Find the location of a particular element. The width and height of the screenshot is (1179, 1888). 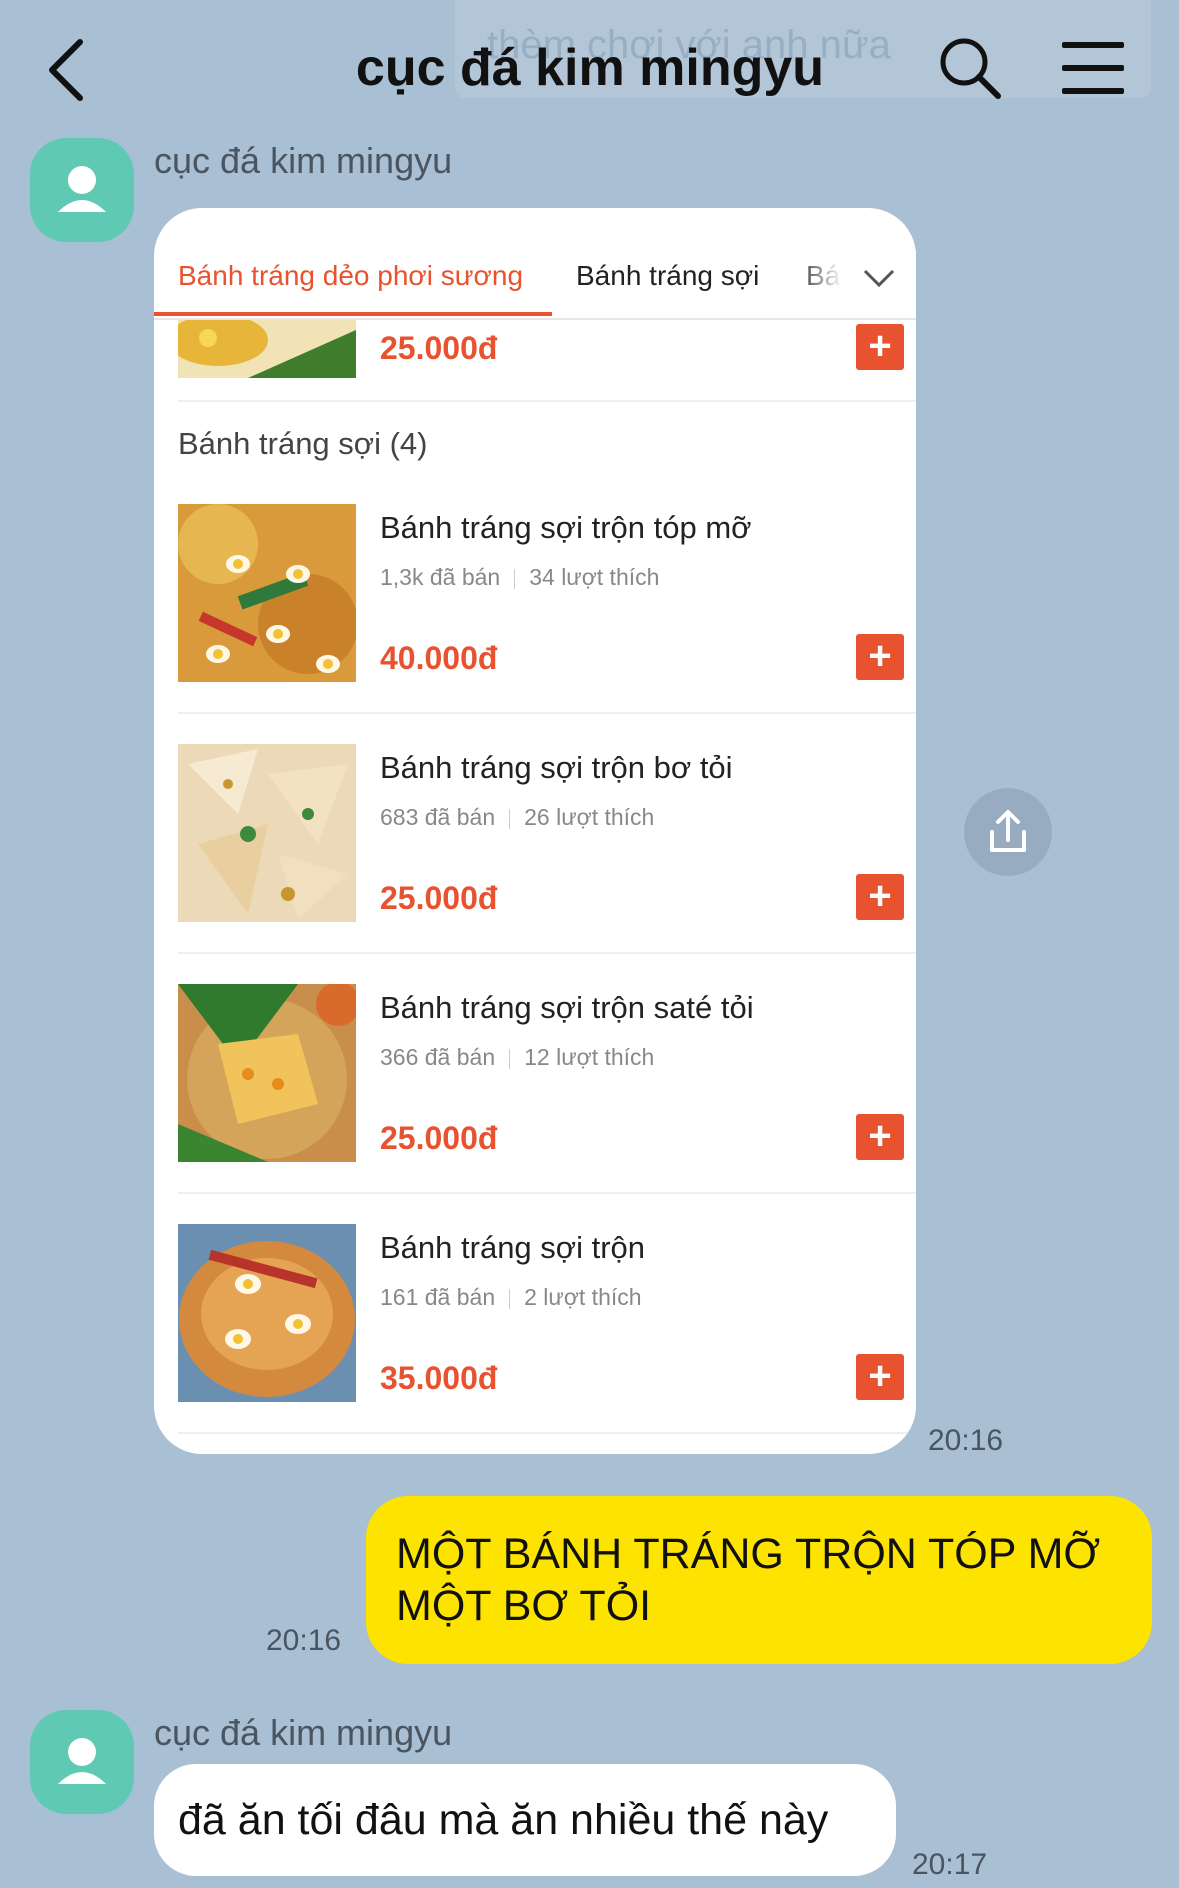

item-likes: 26 lượt thích is located at coordinates (589, 817).